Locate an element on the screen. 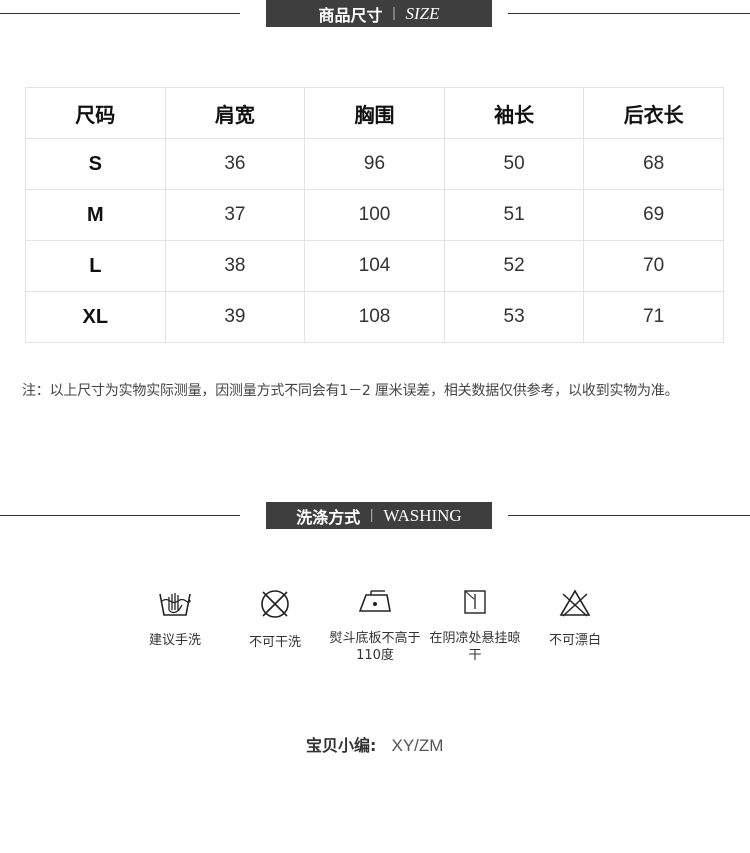 This screenshot has width=750, height=853. editor-value: XY/ZM is located at coordinates (417, 745).